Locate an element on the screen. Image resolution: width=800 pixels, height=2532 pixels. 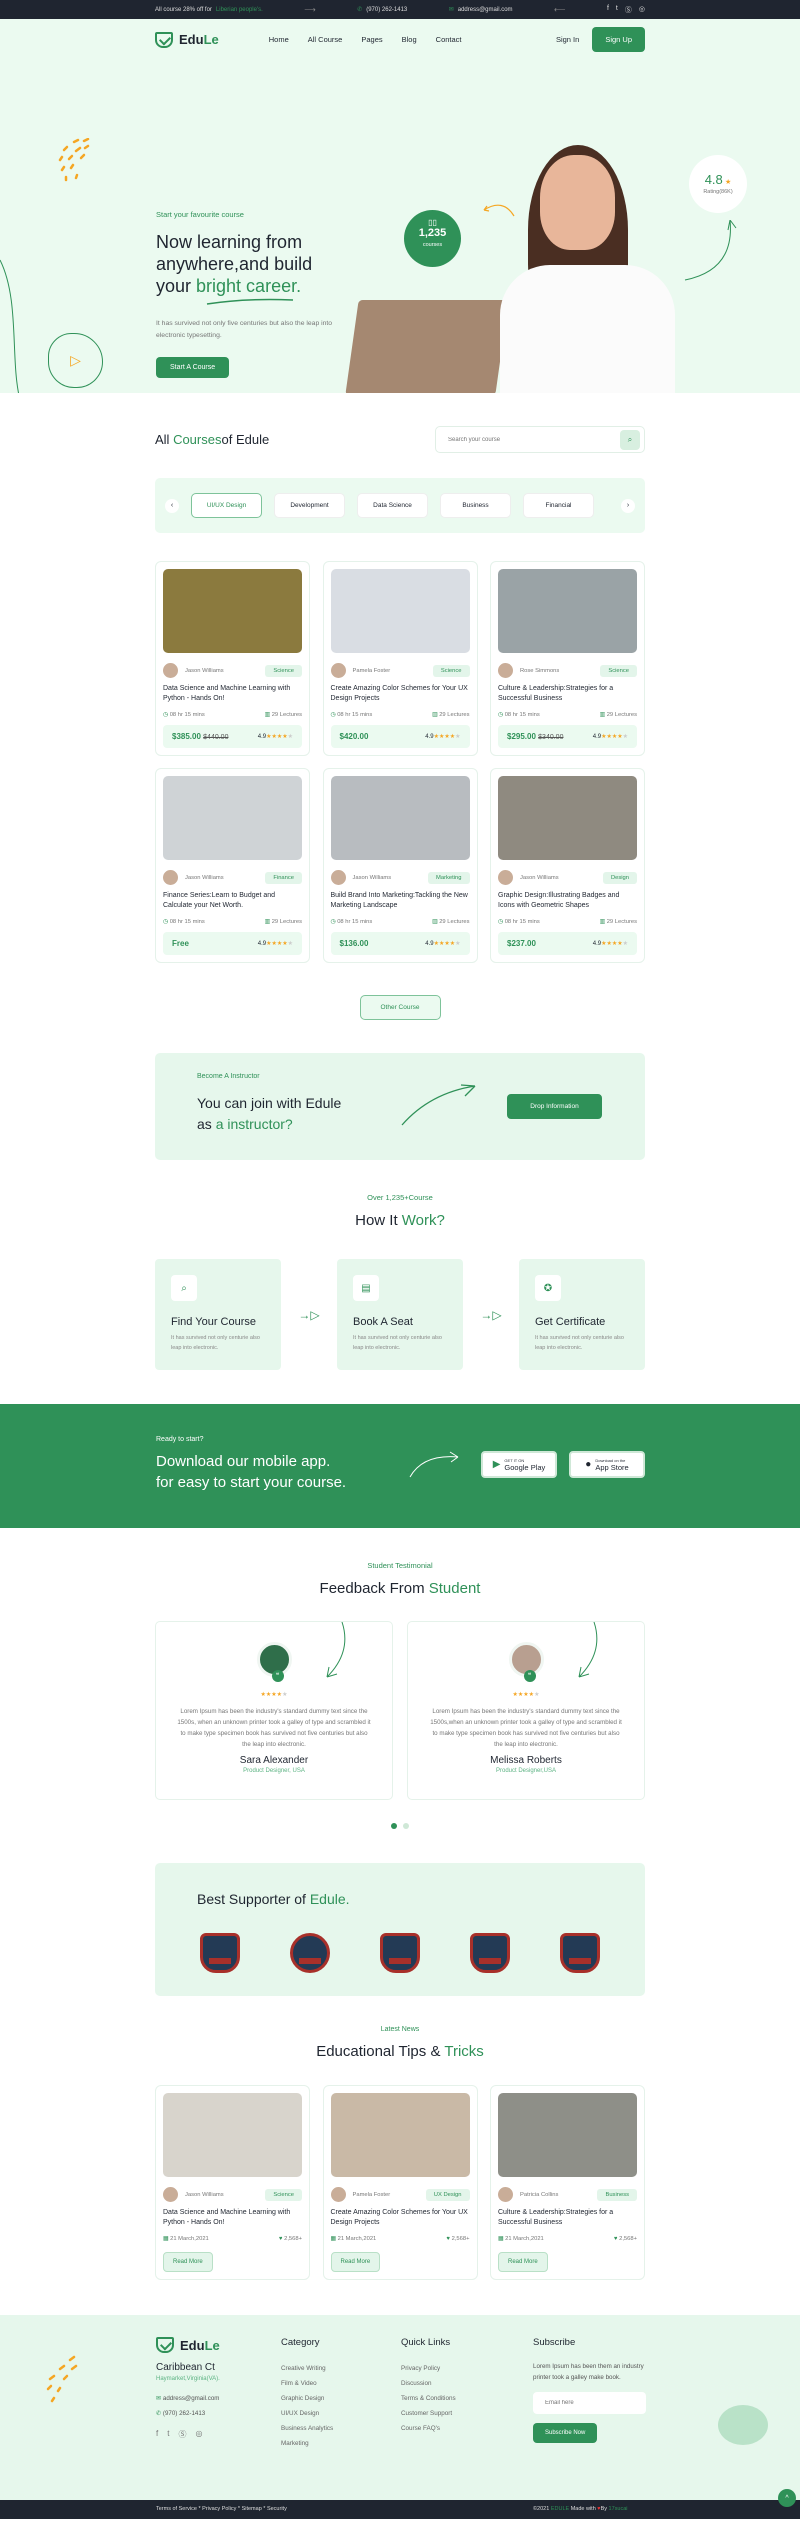
star-empty-icon: ★ is located at coordinates (625, 944).